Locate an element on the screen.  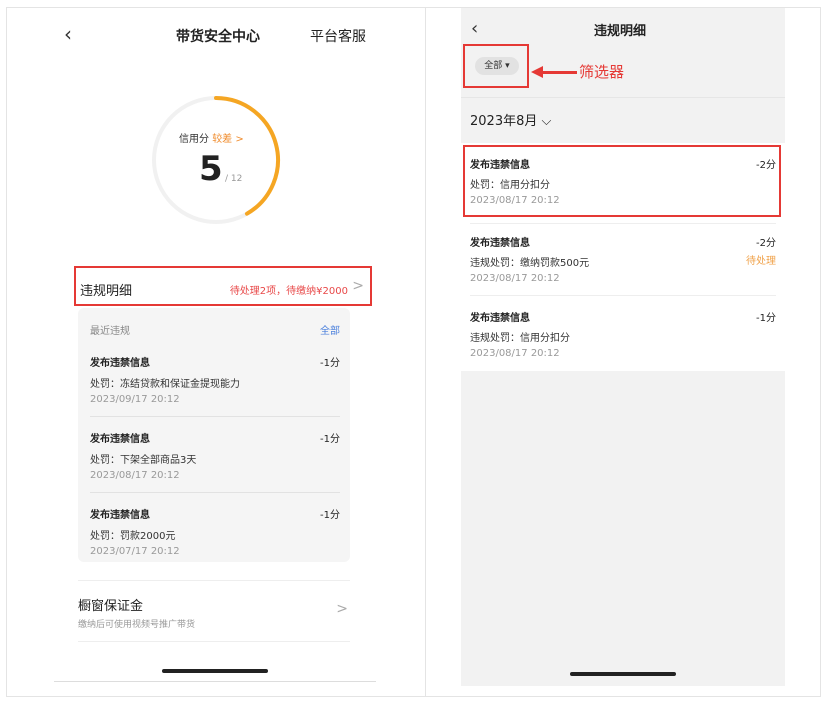
violation-date: 2023/07/17 20:12 is located at coordinates (135, 551).